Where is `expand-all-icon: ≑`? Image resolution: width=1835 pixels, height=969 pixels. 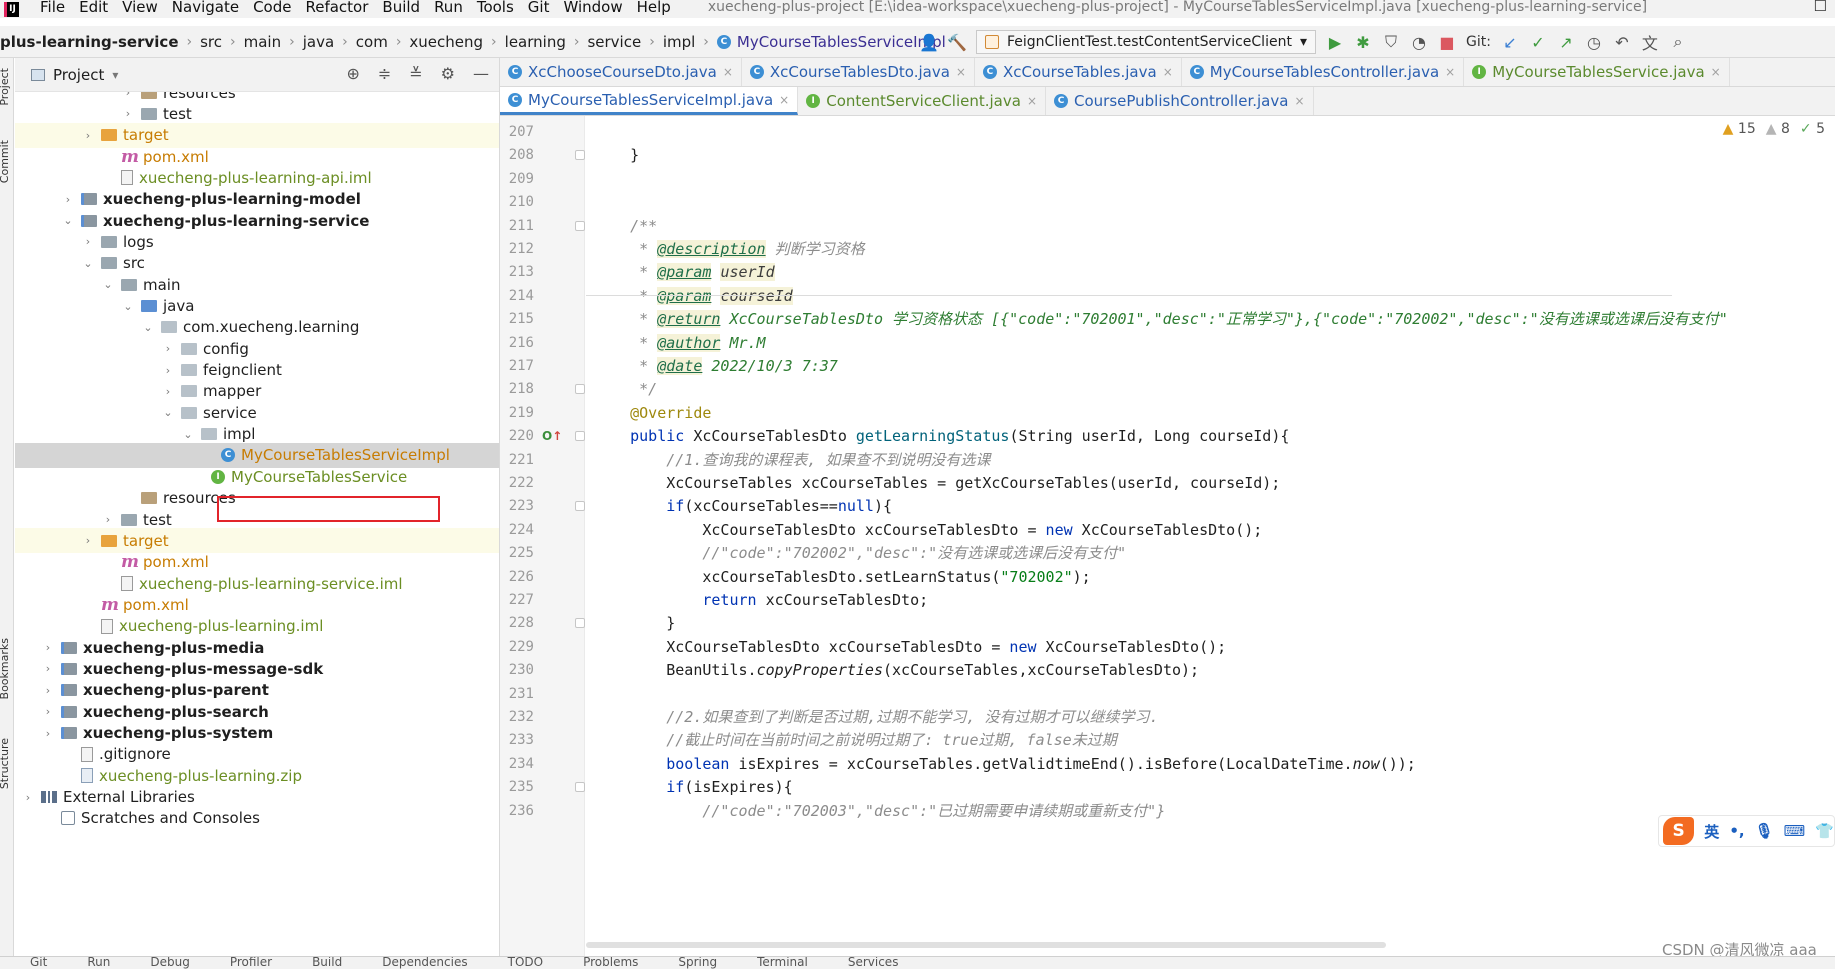 expand-all-icon: ≑ is located at coordinates (384, 73).